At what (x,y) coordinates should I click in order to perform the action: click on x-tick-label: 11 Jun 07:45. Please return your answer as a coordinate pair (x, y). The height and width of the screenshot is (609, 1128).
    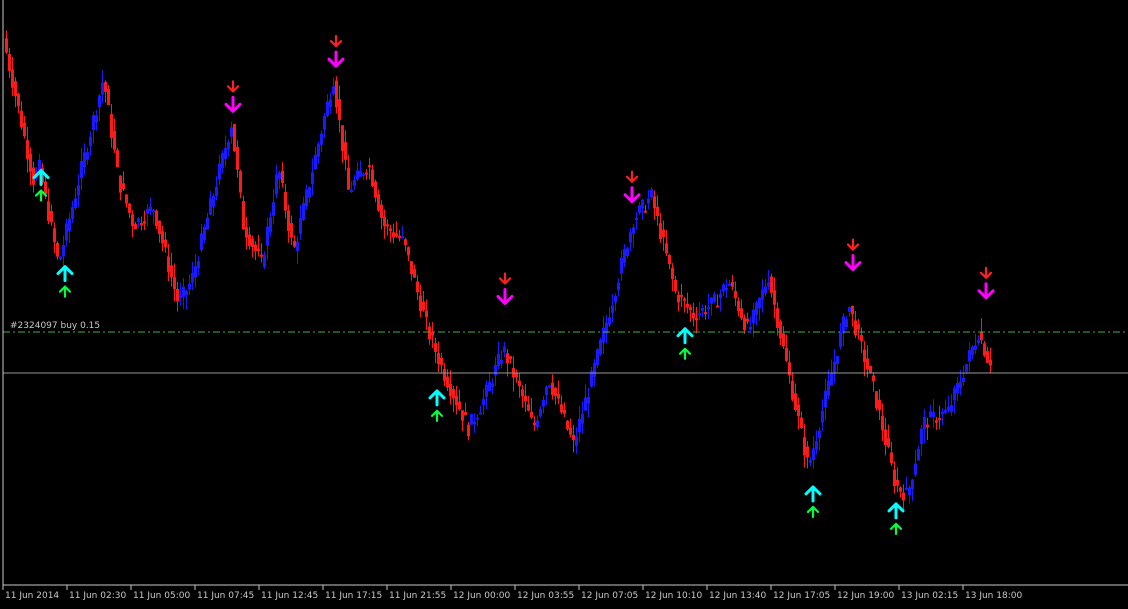
    Looking at the image, I should click on (225, 596).